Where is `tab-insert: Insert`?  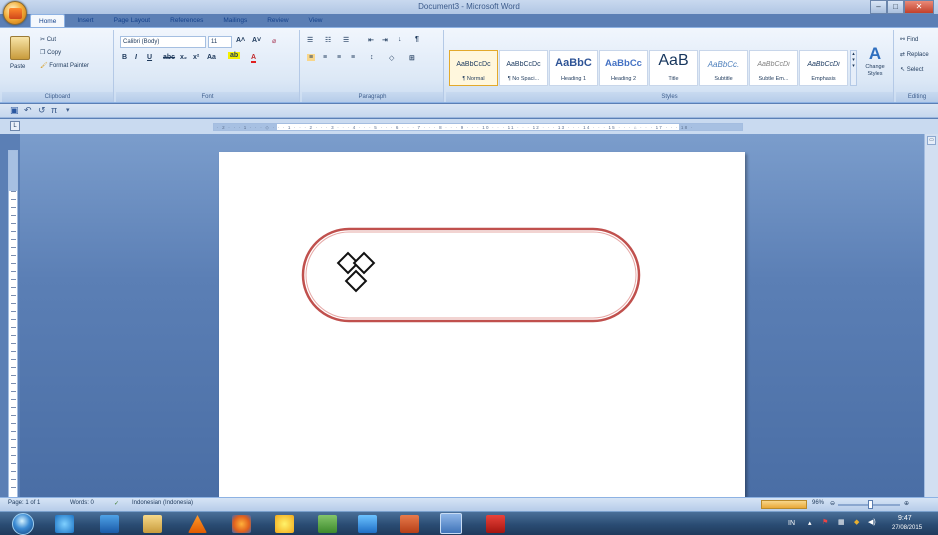
tab-insert: Insert is located at coordinates (85, 20).